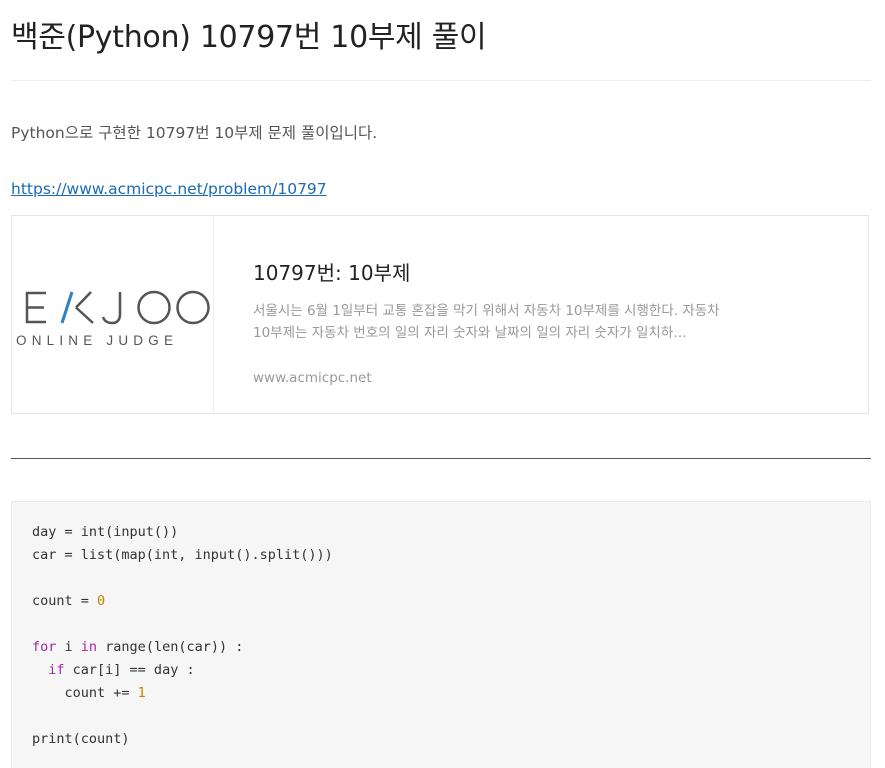 Image resolution: width=885 pixels, height=768 pixels. Describe the element at coordinates (332, 273) in the screenshot. I see `preview-title: 10797번: 10부제` at that location.